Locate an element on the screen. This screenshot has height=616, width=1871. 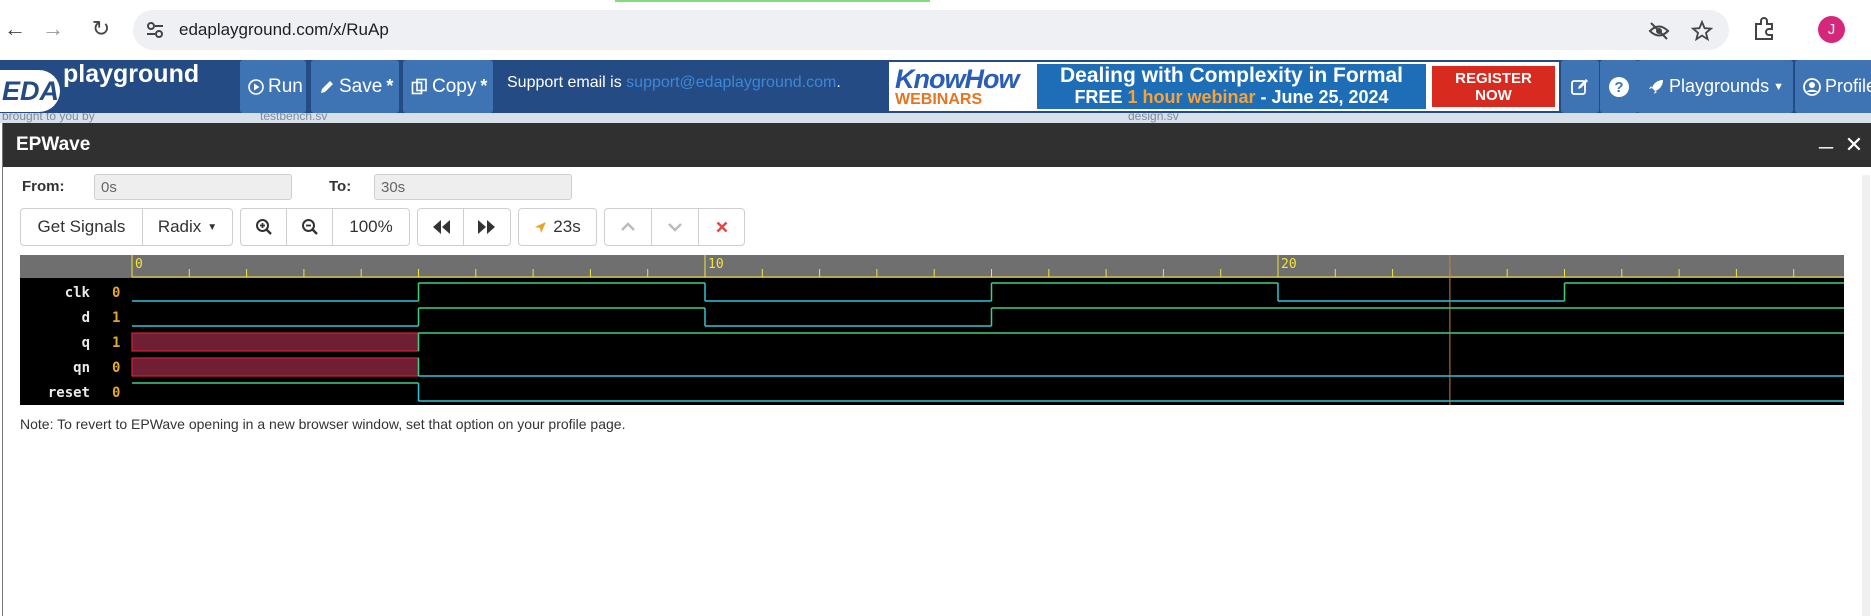
register-line2: NOW is located at coordinates (1493, 95).